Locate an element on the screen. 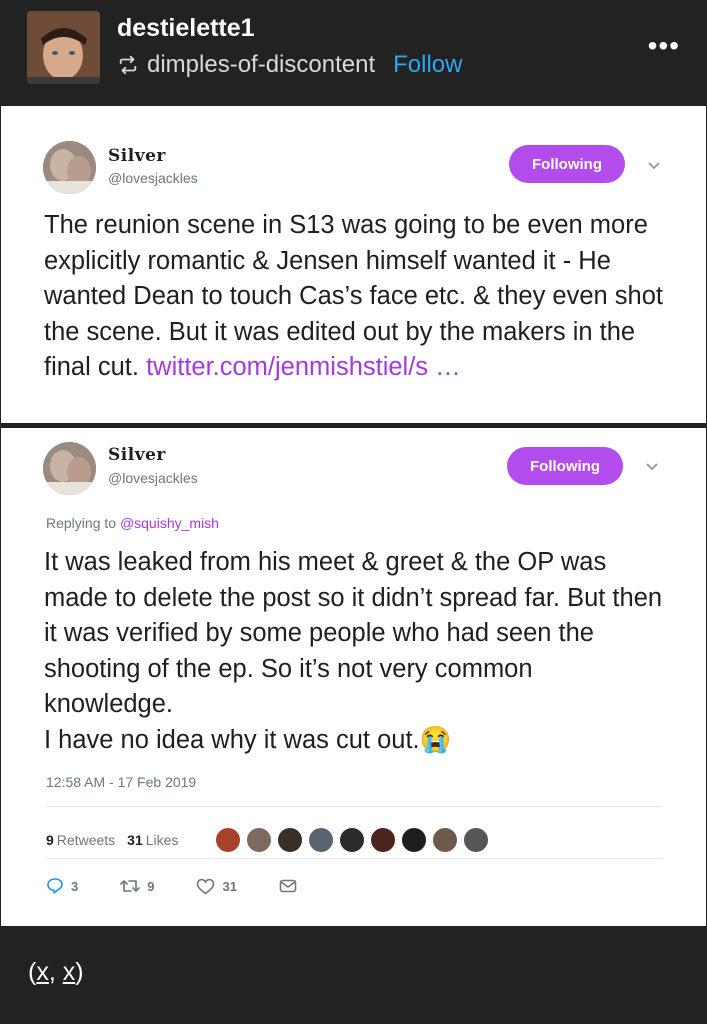 This screenshot has width=707, height=1024. footer-caption: (x, x) is located at coordinates (56, 972).